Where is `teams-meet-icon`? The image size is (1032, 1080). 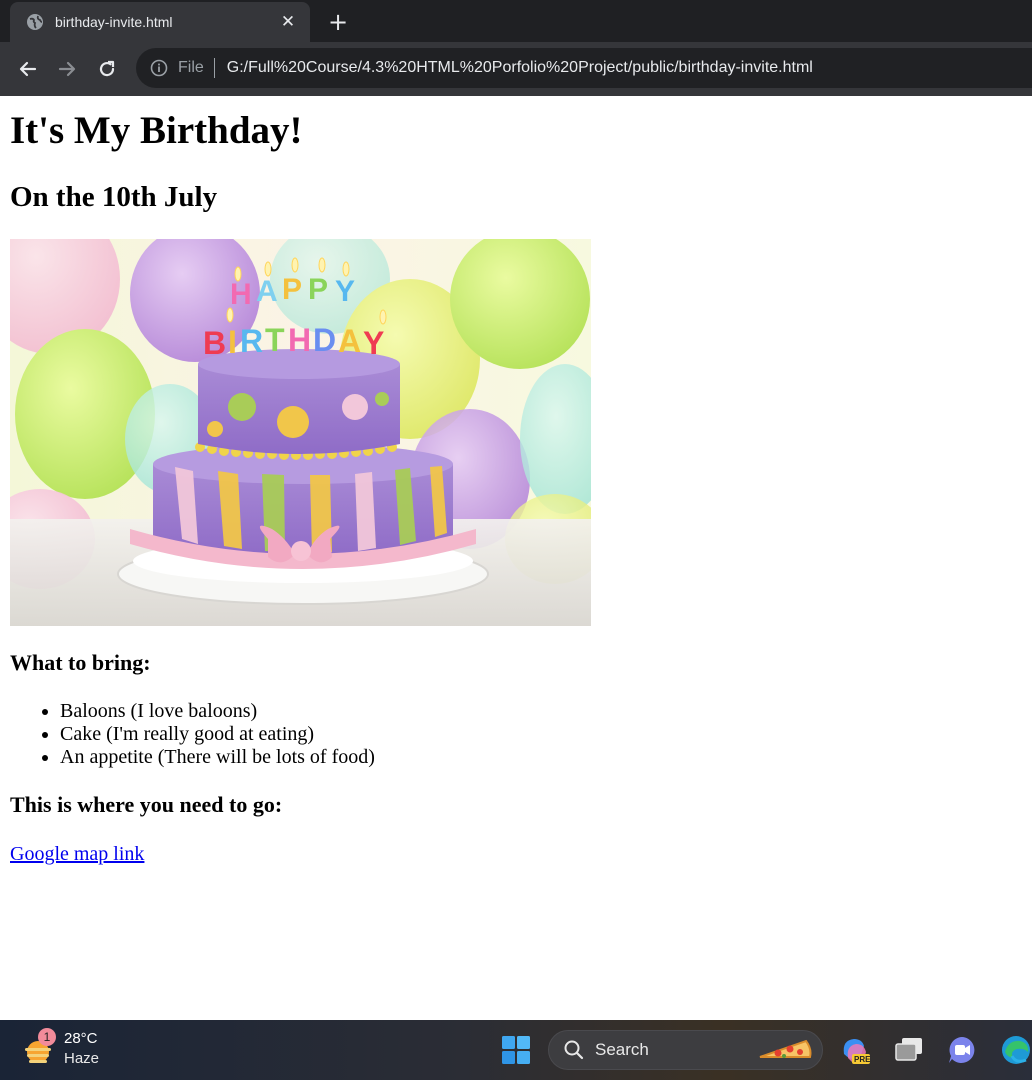 teams-meet-icon is located at coordinates (962, 1050).